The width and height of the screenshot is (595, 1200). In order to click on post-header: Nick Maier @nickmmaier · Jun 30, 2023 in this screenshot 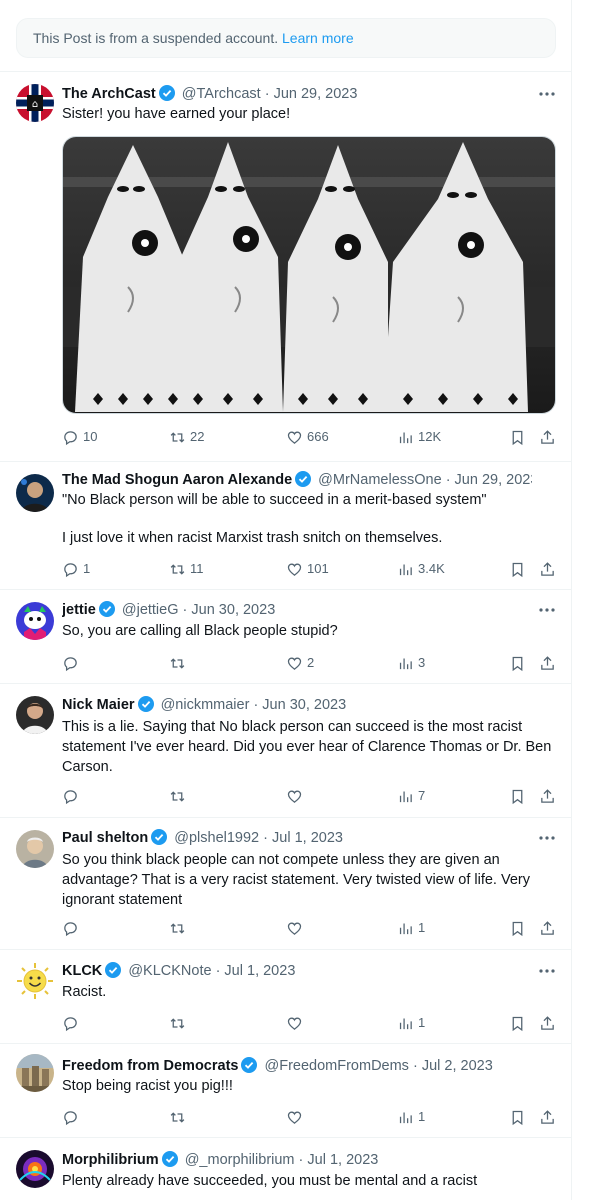, I will do `click(297, 705)`.